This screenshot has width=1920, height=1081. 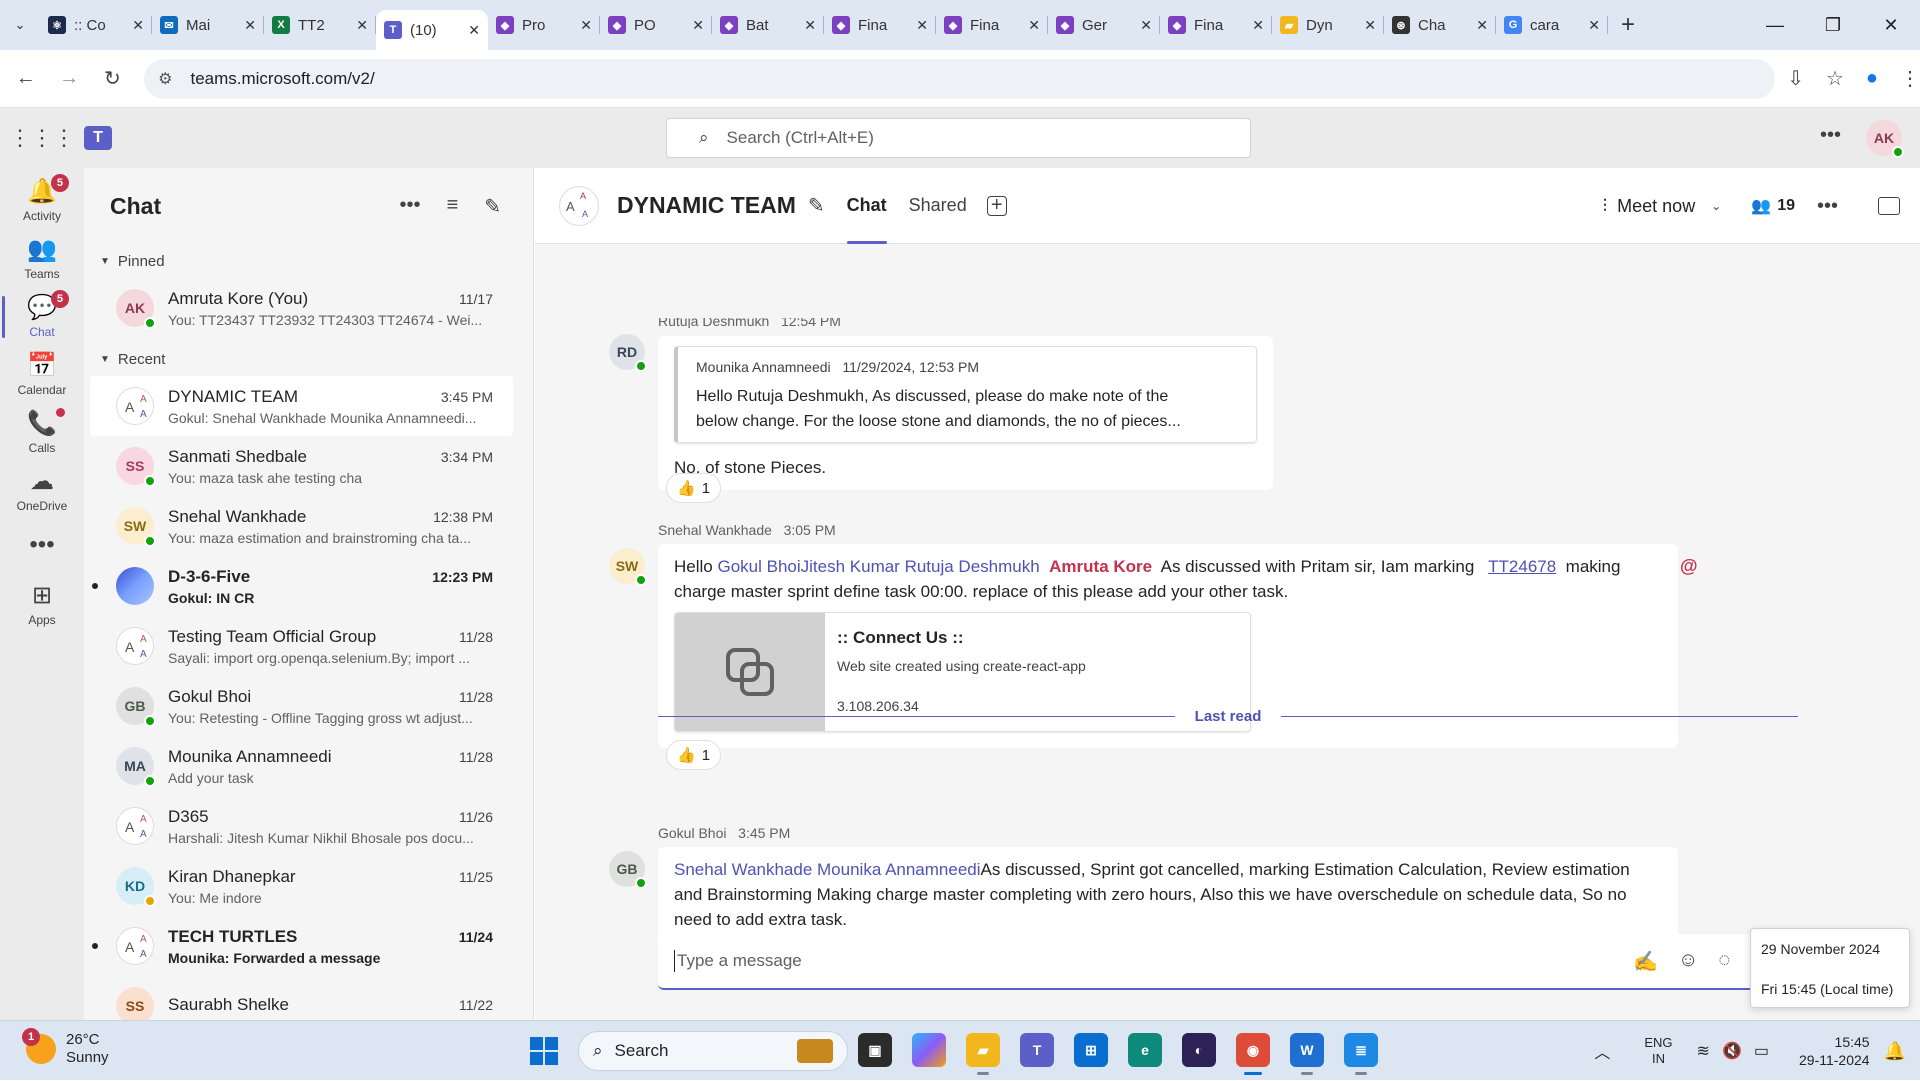 What do you see at coordinates (301, 886) in the screenshot?
I see `chat-list-item: KD Kiran Dhanepkar 11/25 You: Me indore` at bounding box center [301, 886].